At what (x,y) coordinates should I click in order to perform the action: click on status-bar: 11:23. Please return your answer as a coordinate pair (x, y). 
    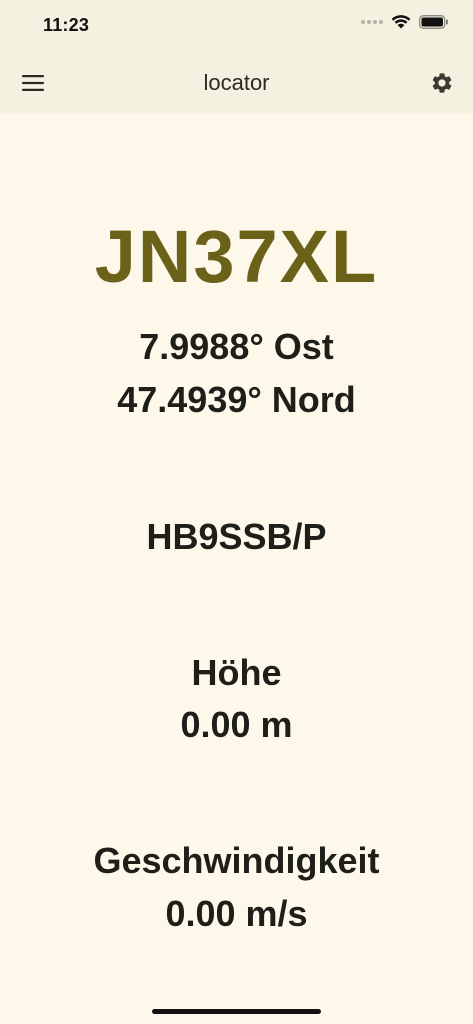
    Looking at the image, I should click on (236, 27).